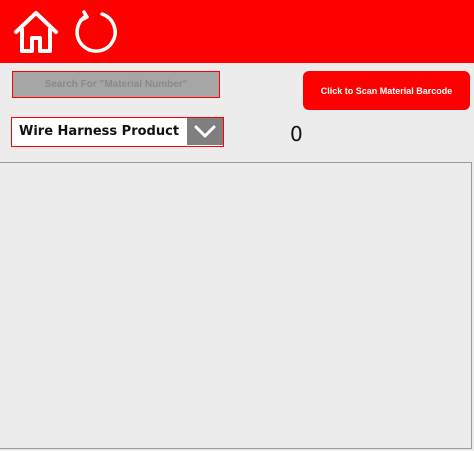 The width and height of the screenshot is (474, 451). What do you see at coordinates (99, 131) in the screenshot?
I see `product-dropdown-value: Wire Harness Product` at bounding box center [99, 131].